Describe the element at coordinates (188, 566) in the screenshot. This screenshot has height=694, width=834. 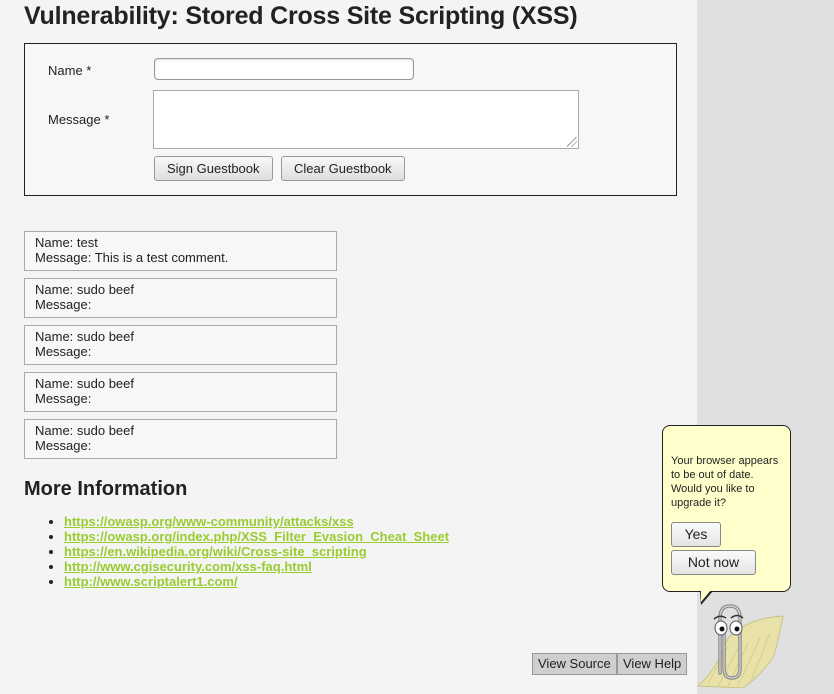
I see `reference-link: http://www.cgisecurity.com/xss-faq.html` at that location.